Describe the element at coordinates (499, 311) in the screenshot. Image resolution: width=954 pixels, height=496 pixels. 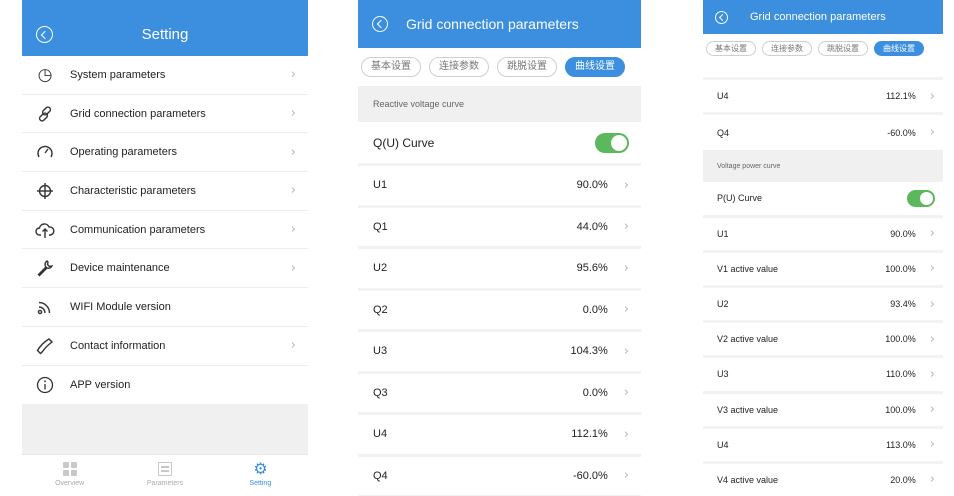
I see `param-row: Q2 0.0% ›` at that location.